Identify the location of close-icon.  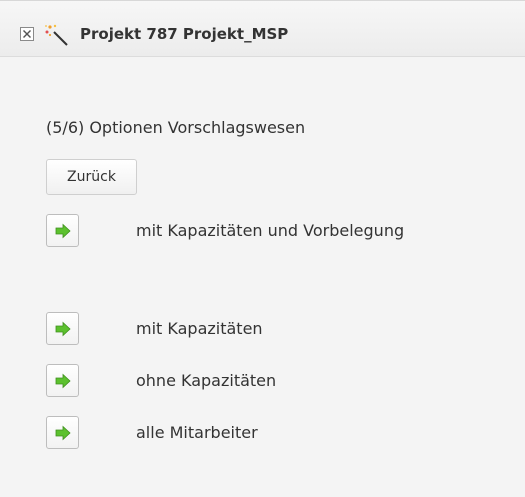
(27, 34).